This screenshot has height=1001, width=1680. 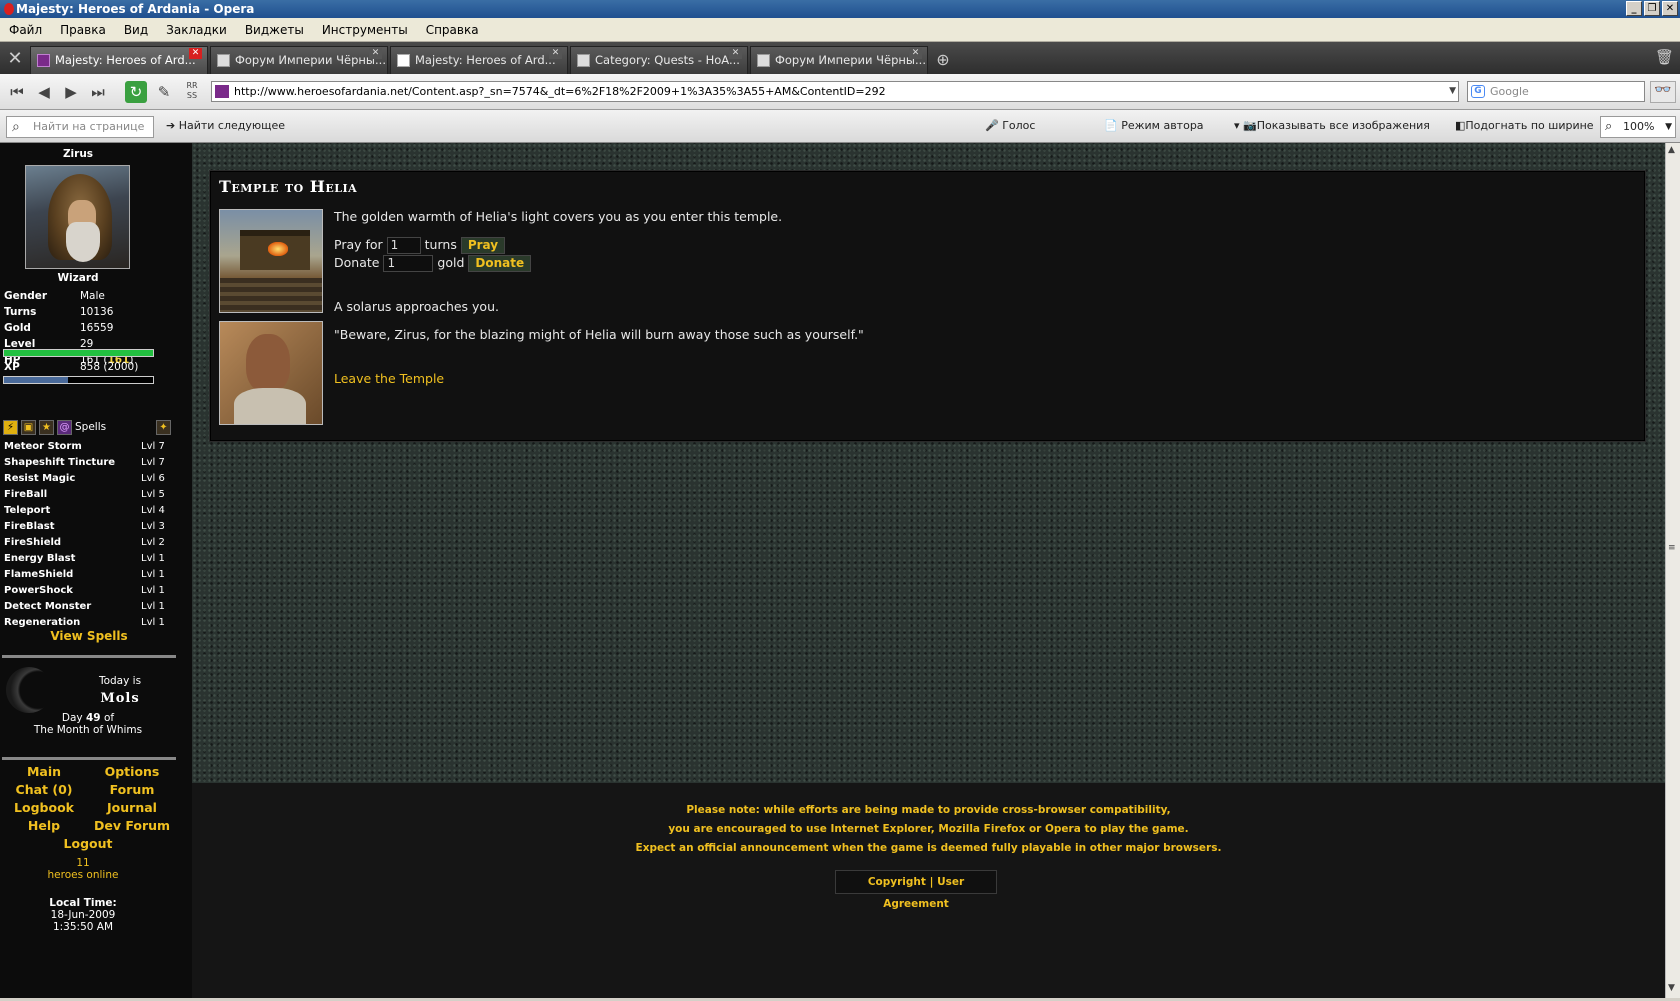 I want to click on close-window-button: ✕, so click(x=1670, y=8).